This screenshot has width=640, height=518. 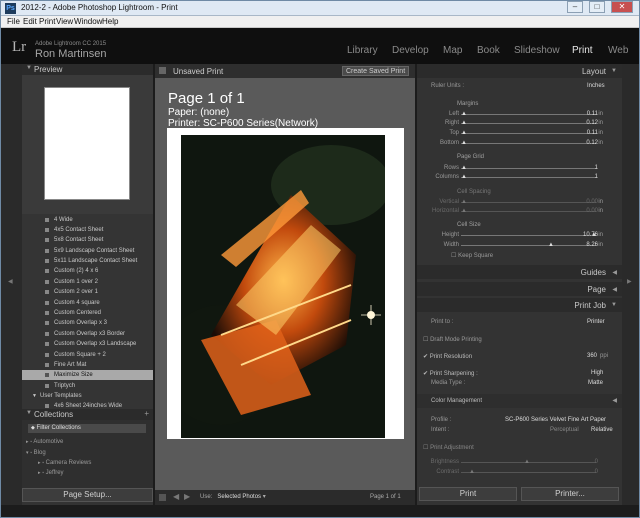 I want to click on prev-page-icon: ◀, so click(x=176, y=496).